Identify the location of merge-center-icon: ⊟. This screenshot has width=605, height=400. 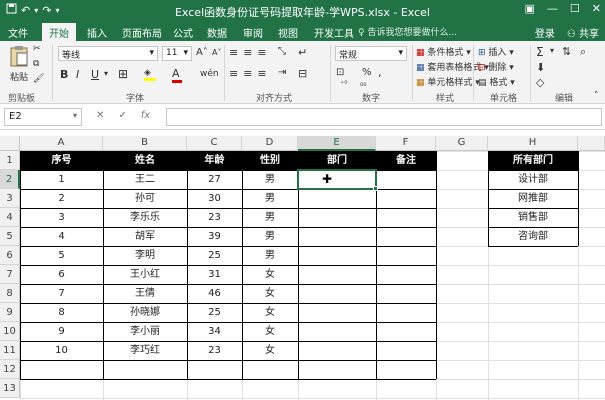
(302, 73).